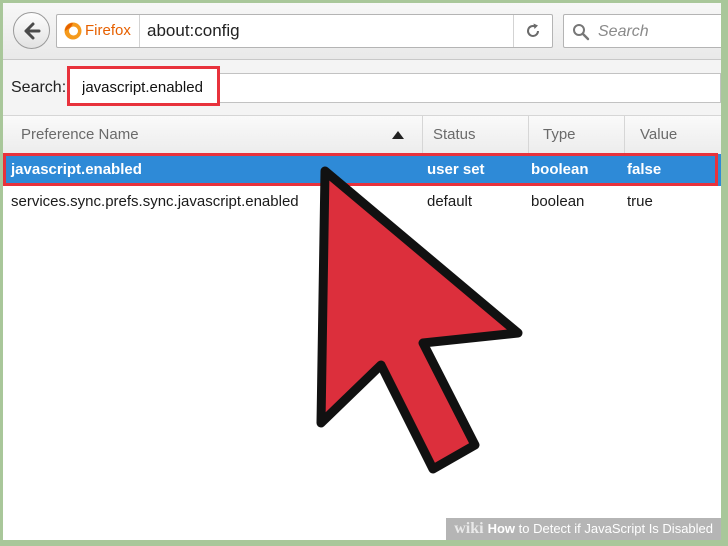 The width and height of the screenshot is (728, 546). I want to click on site-identity-button: Firefox, so click(98, 31).